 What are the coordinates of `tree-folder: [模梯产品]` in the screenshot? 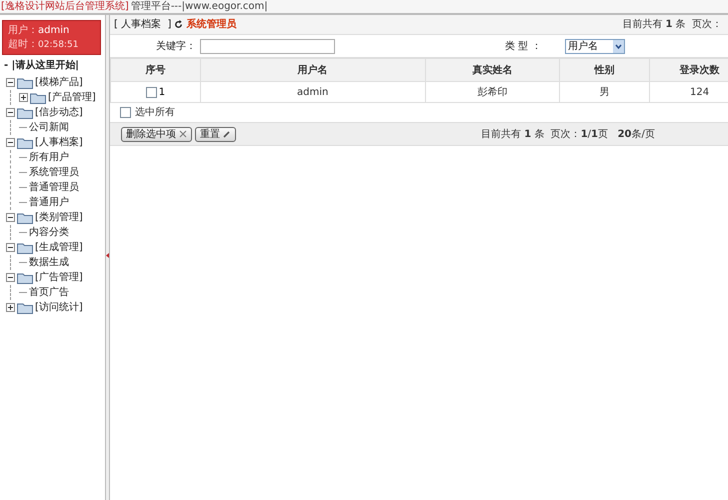 It's located at (59, 82).